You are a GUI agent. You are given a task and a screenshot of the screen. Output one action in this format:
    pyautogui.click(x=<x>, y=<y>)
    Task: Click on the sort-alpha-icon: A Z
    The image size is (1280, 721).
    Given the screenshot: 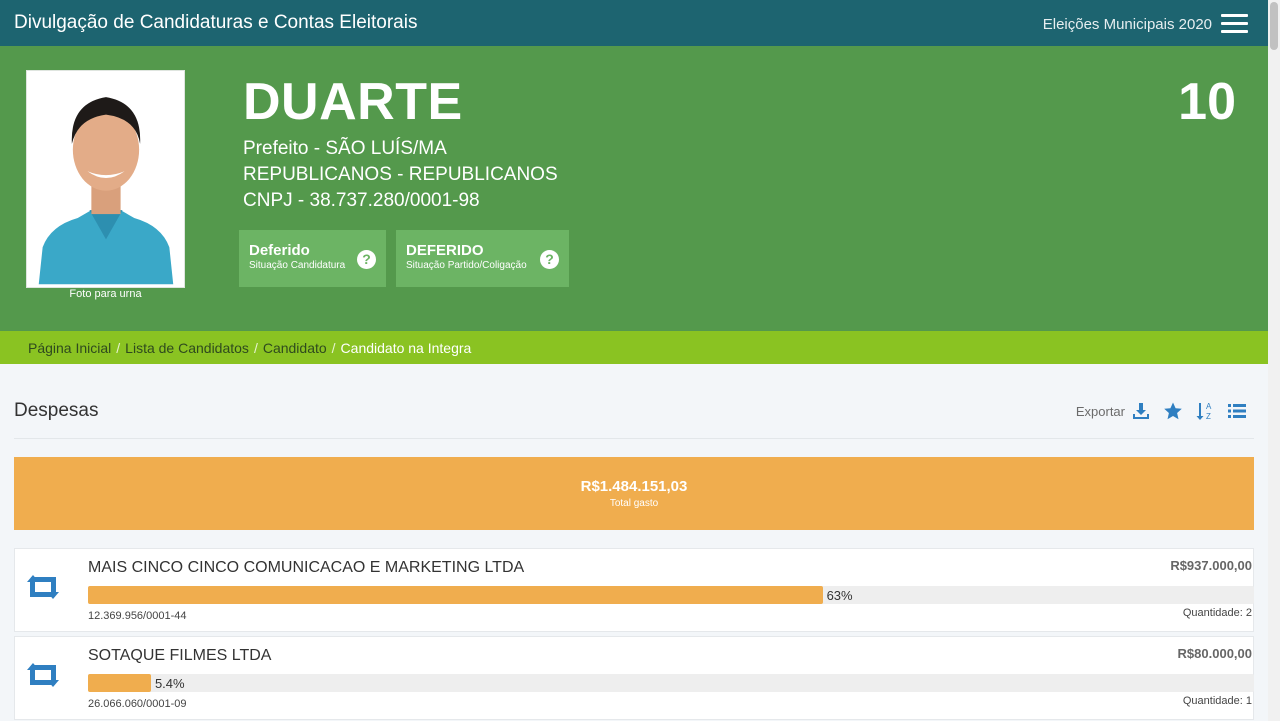 What is the action you would take?
    pyautogui.click(x=1205, y=411)
    